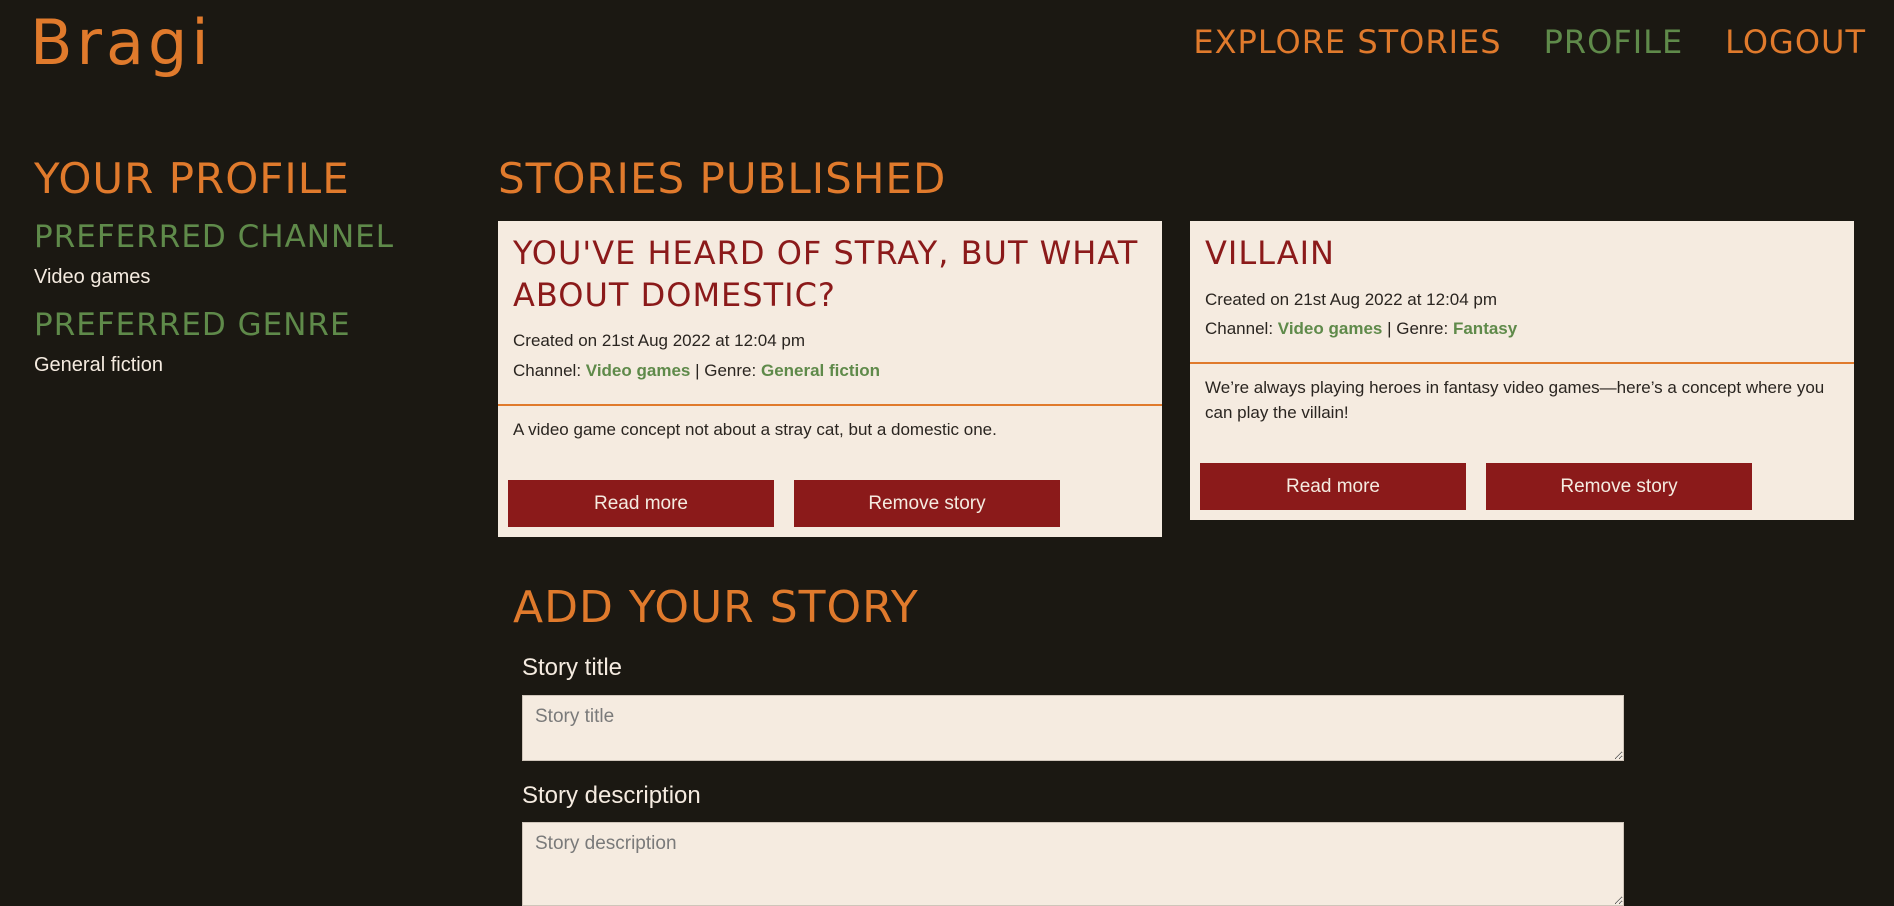 This screenshot has height=906, width=1894. I want to click on story-description-input, so click(1073, 864).